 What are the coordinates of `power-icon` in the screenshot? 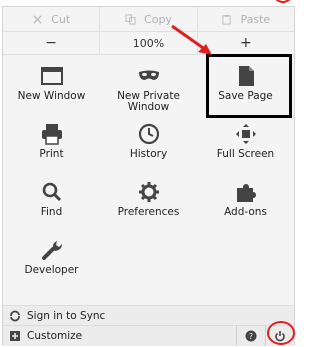 It's located at (280, 336).